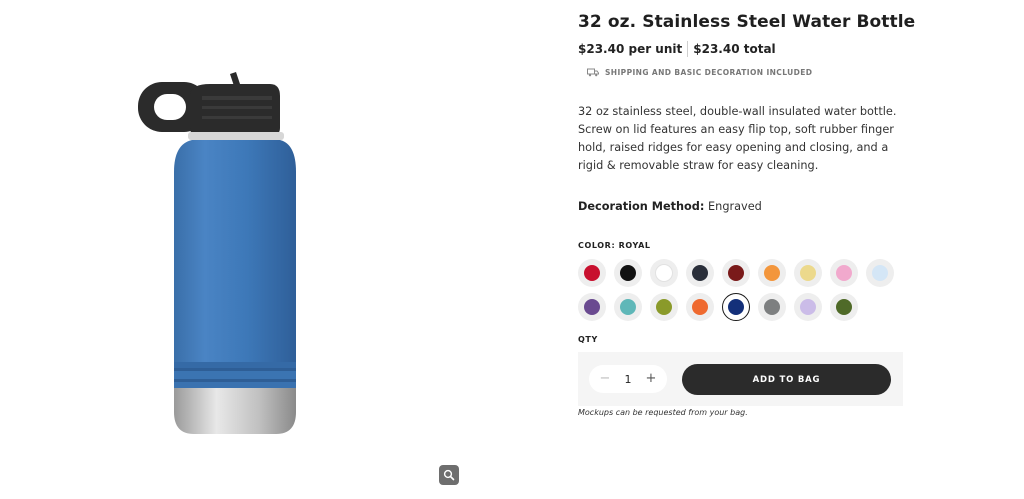 The width and height of the screenshot is (1024, 499). I want to click on zoom-button, so click(449, 475).